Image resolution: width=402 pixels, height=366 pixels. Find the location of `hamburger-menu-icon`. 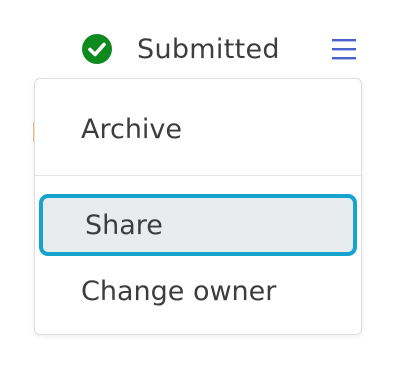

hamburger-menu-icon is located at coordinates (344, 49).